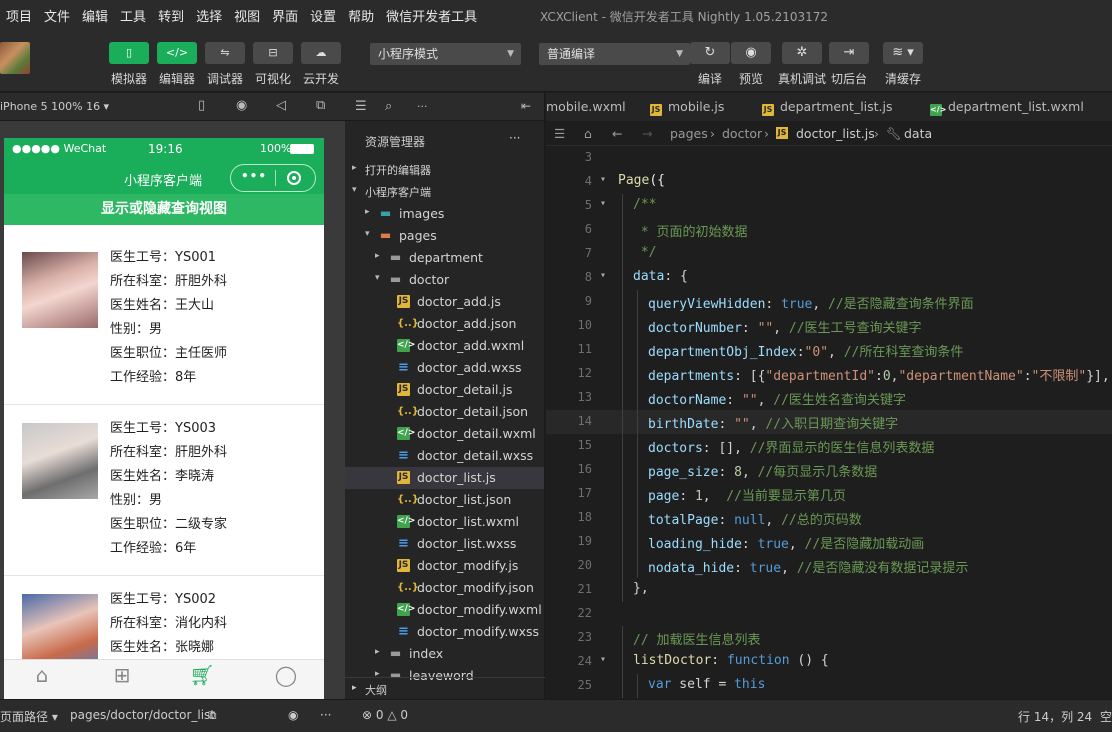 The height and width of the screenshot is (732, 1112). I want to click on bookmark-icon: ⌂, so click(588, 133).